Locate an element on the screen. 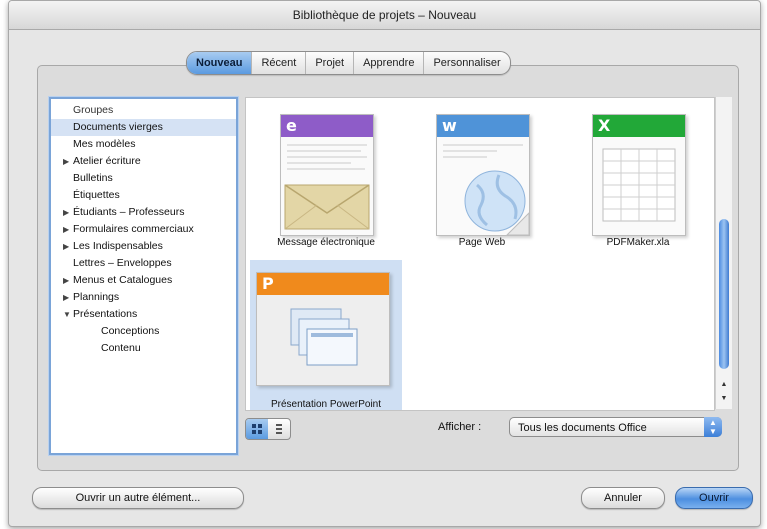  envelope-icon is located at coordinates (327, 187).